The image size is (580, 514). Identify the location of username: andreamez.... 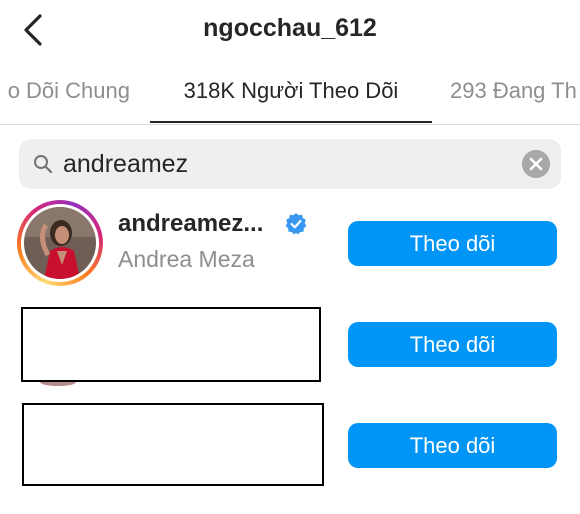
(190, 224).